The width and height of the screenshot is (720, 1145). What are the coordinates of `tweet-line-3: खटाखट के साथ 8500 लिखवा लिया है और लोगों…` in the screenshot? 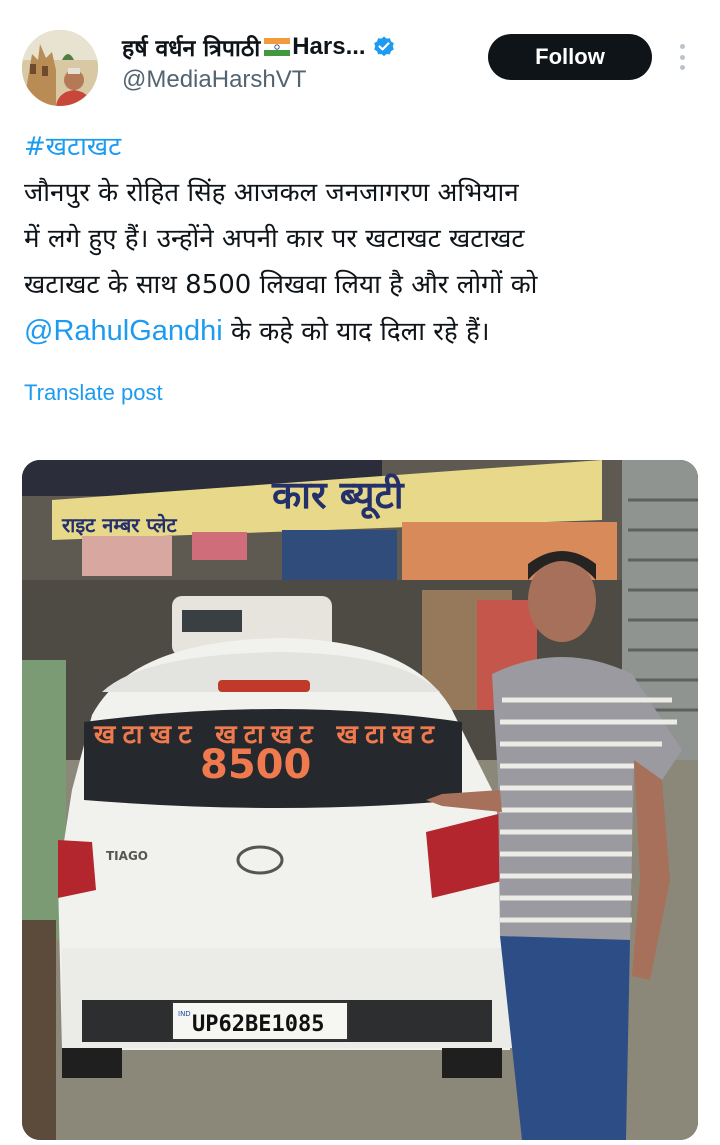 It's located at (281, 285).